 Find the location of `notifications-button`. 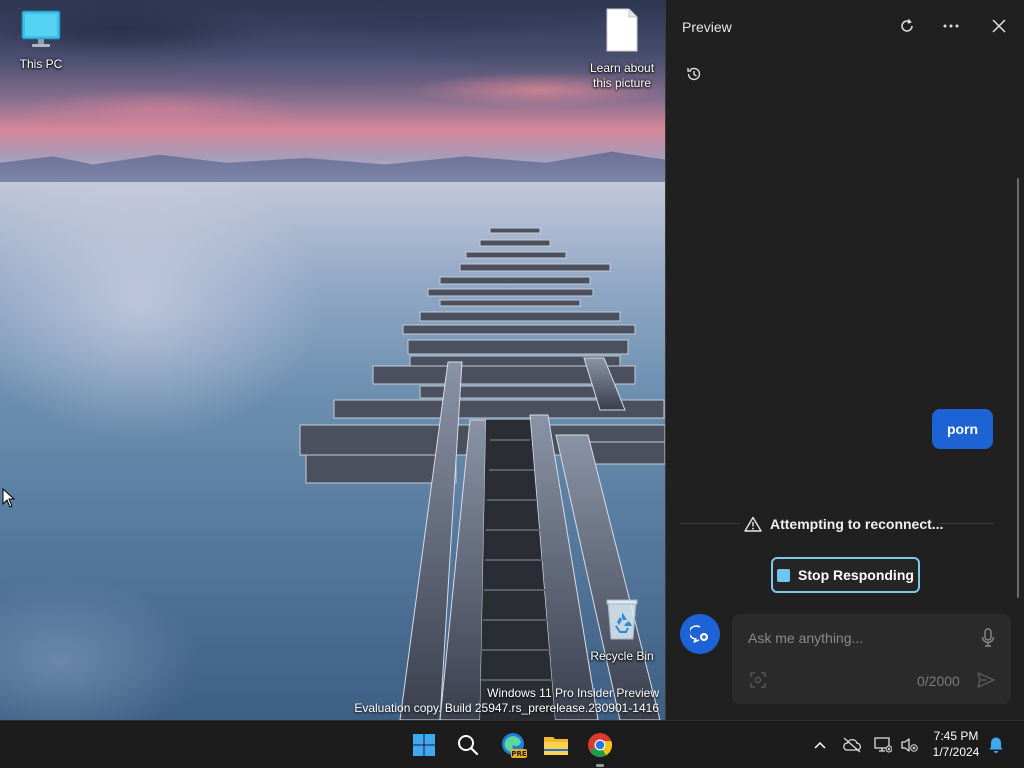

notifications-button is located at coordinates (996, 745).